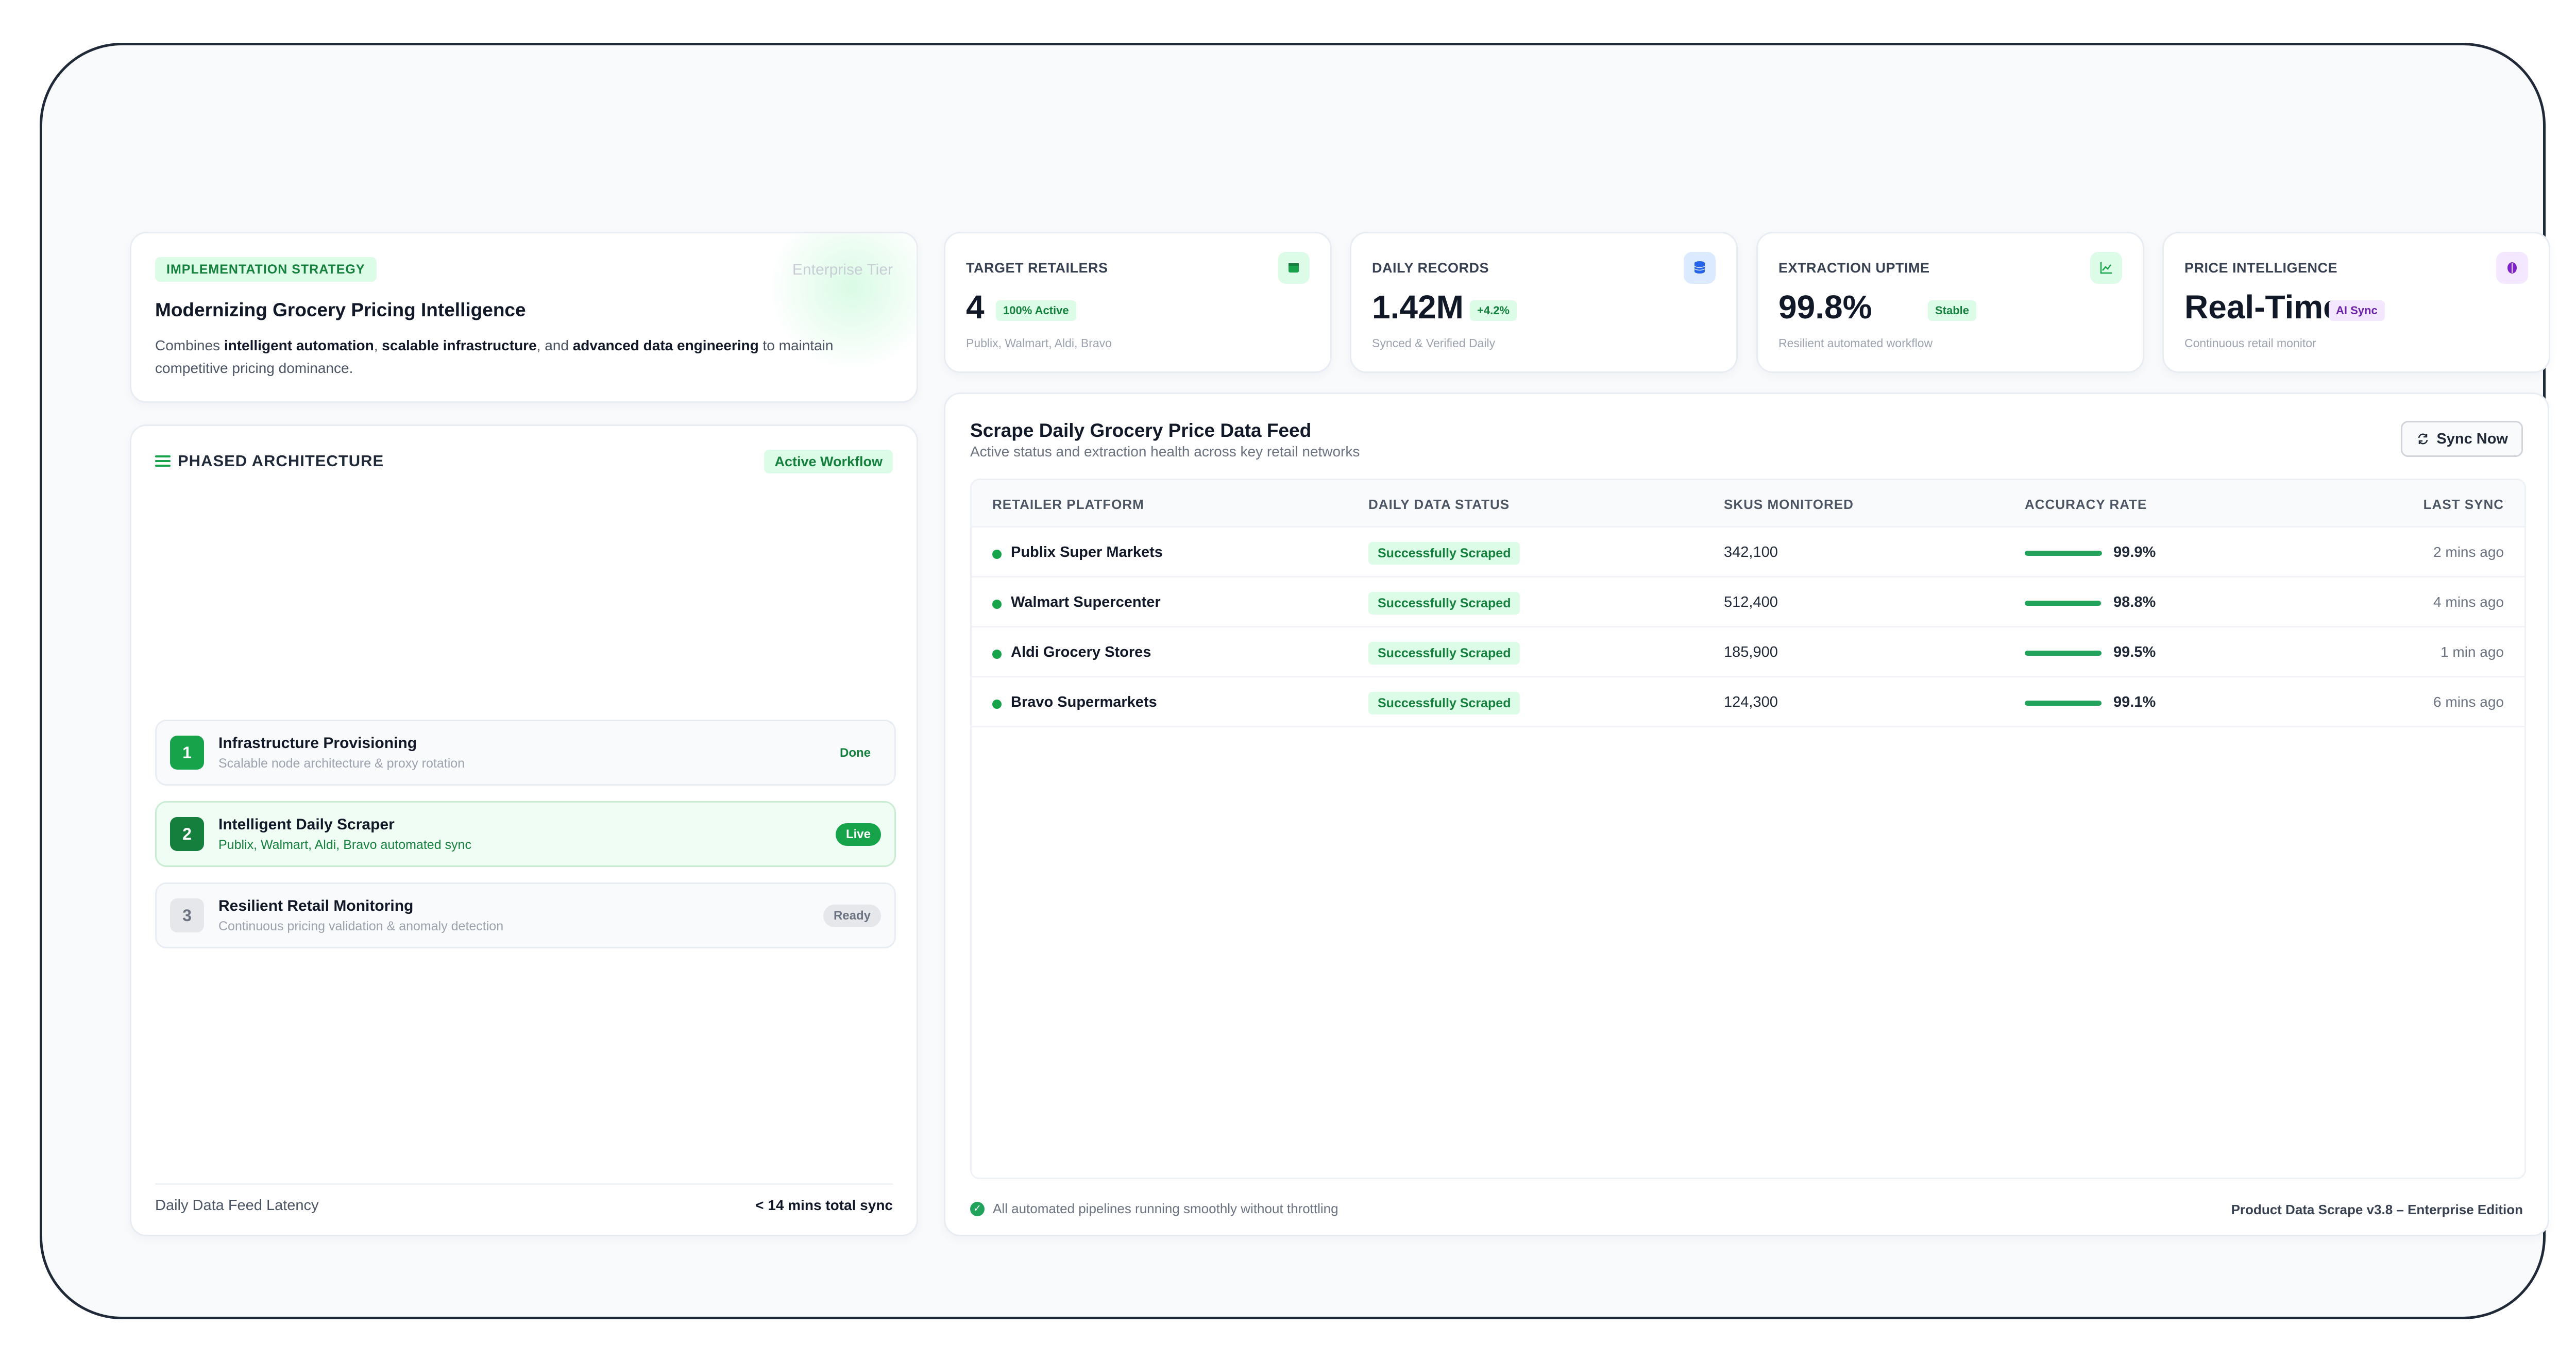 This screenshot has height=1361, width=2576. I want to click on retailer-name: Aldi Grocery Stores, so click(1081, 652).